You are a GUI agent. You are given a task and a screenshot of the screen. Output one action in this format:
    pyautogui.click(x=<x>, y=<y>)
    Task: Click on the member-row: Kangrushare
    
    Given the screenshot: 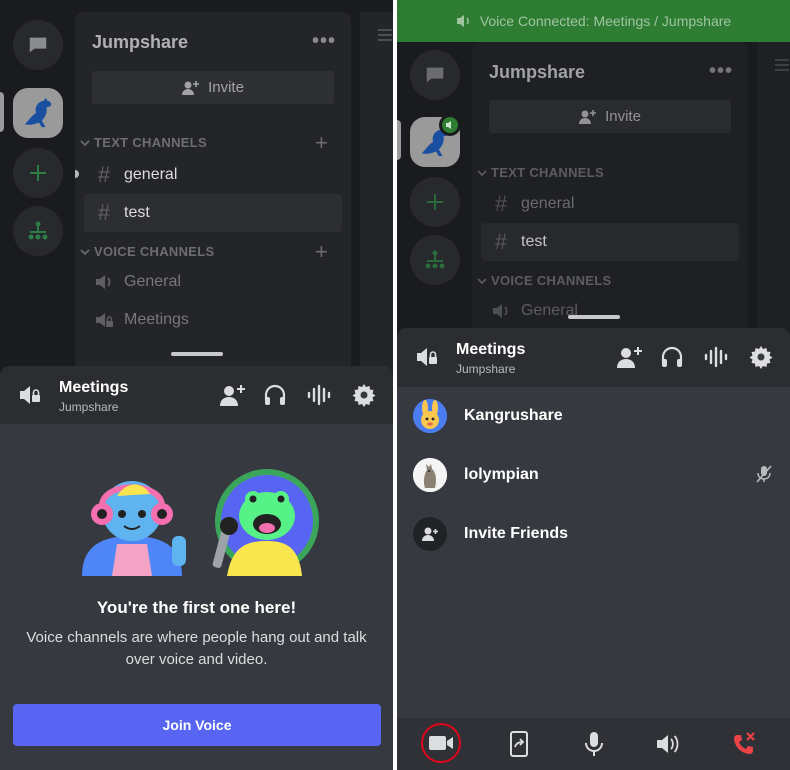 What is the action you would take?
    pyautogui.click(x=593, y=416)
    